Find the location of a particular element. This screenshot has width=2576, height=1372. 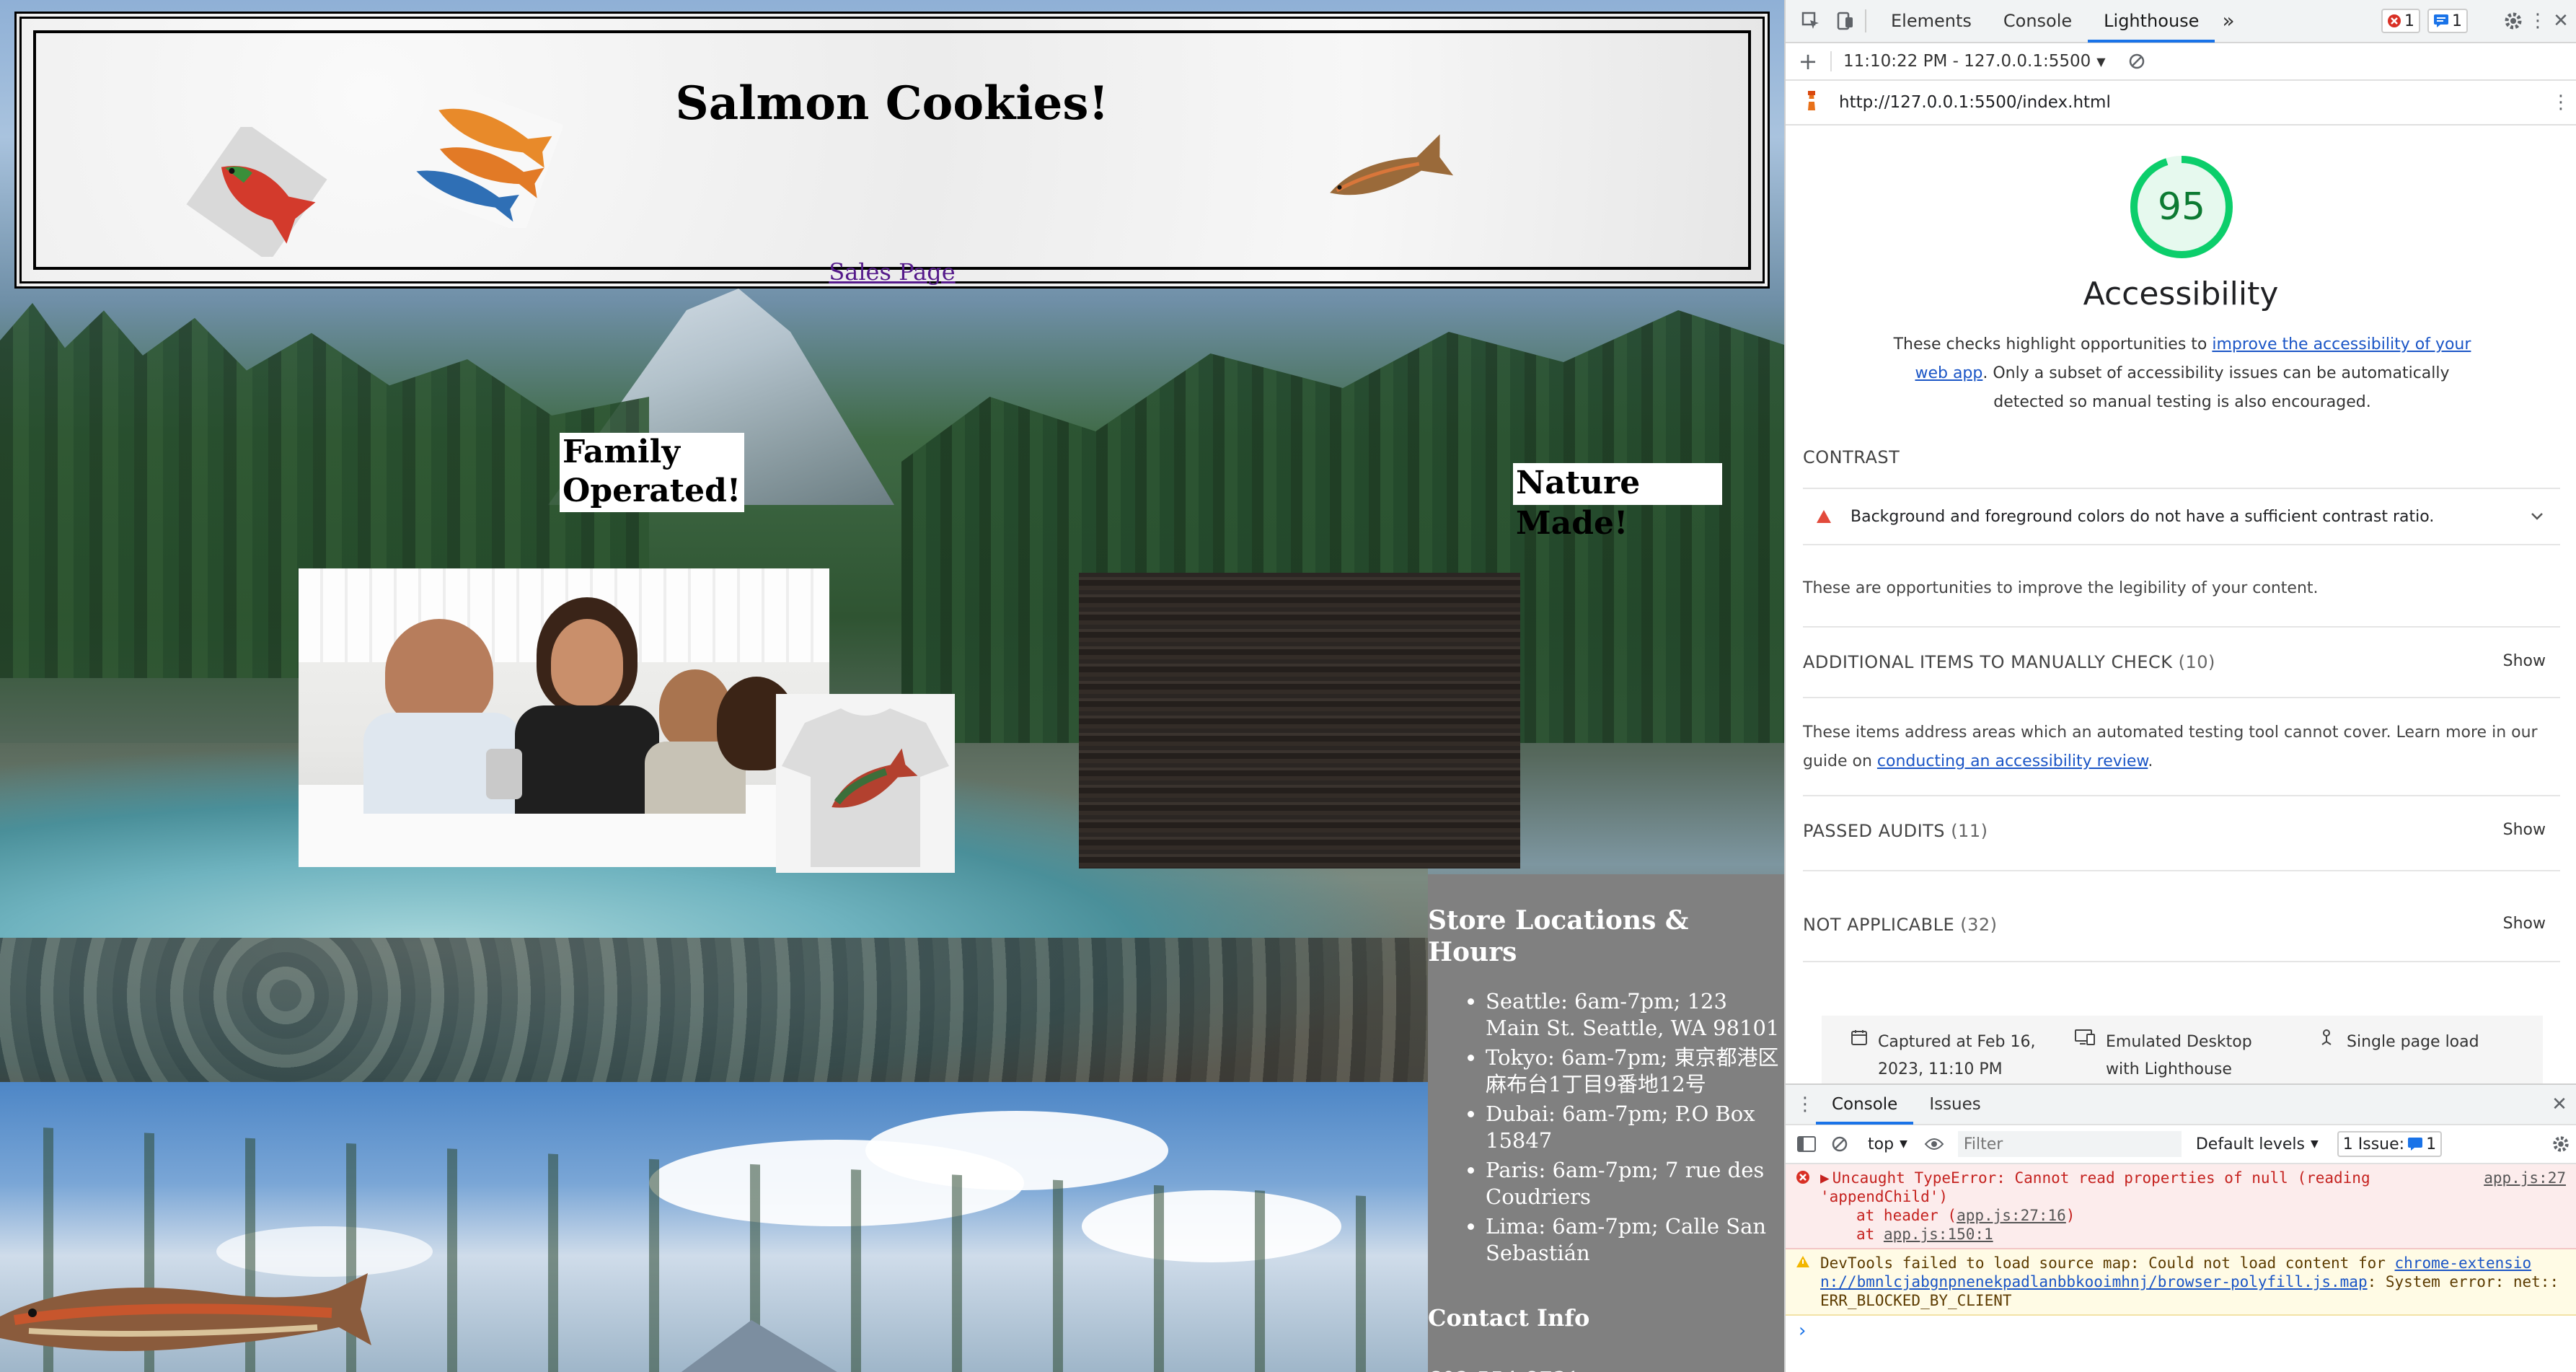

desktop-icon is located at coordinates (2085, 1037).